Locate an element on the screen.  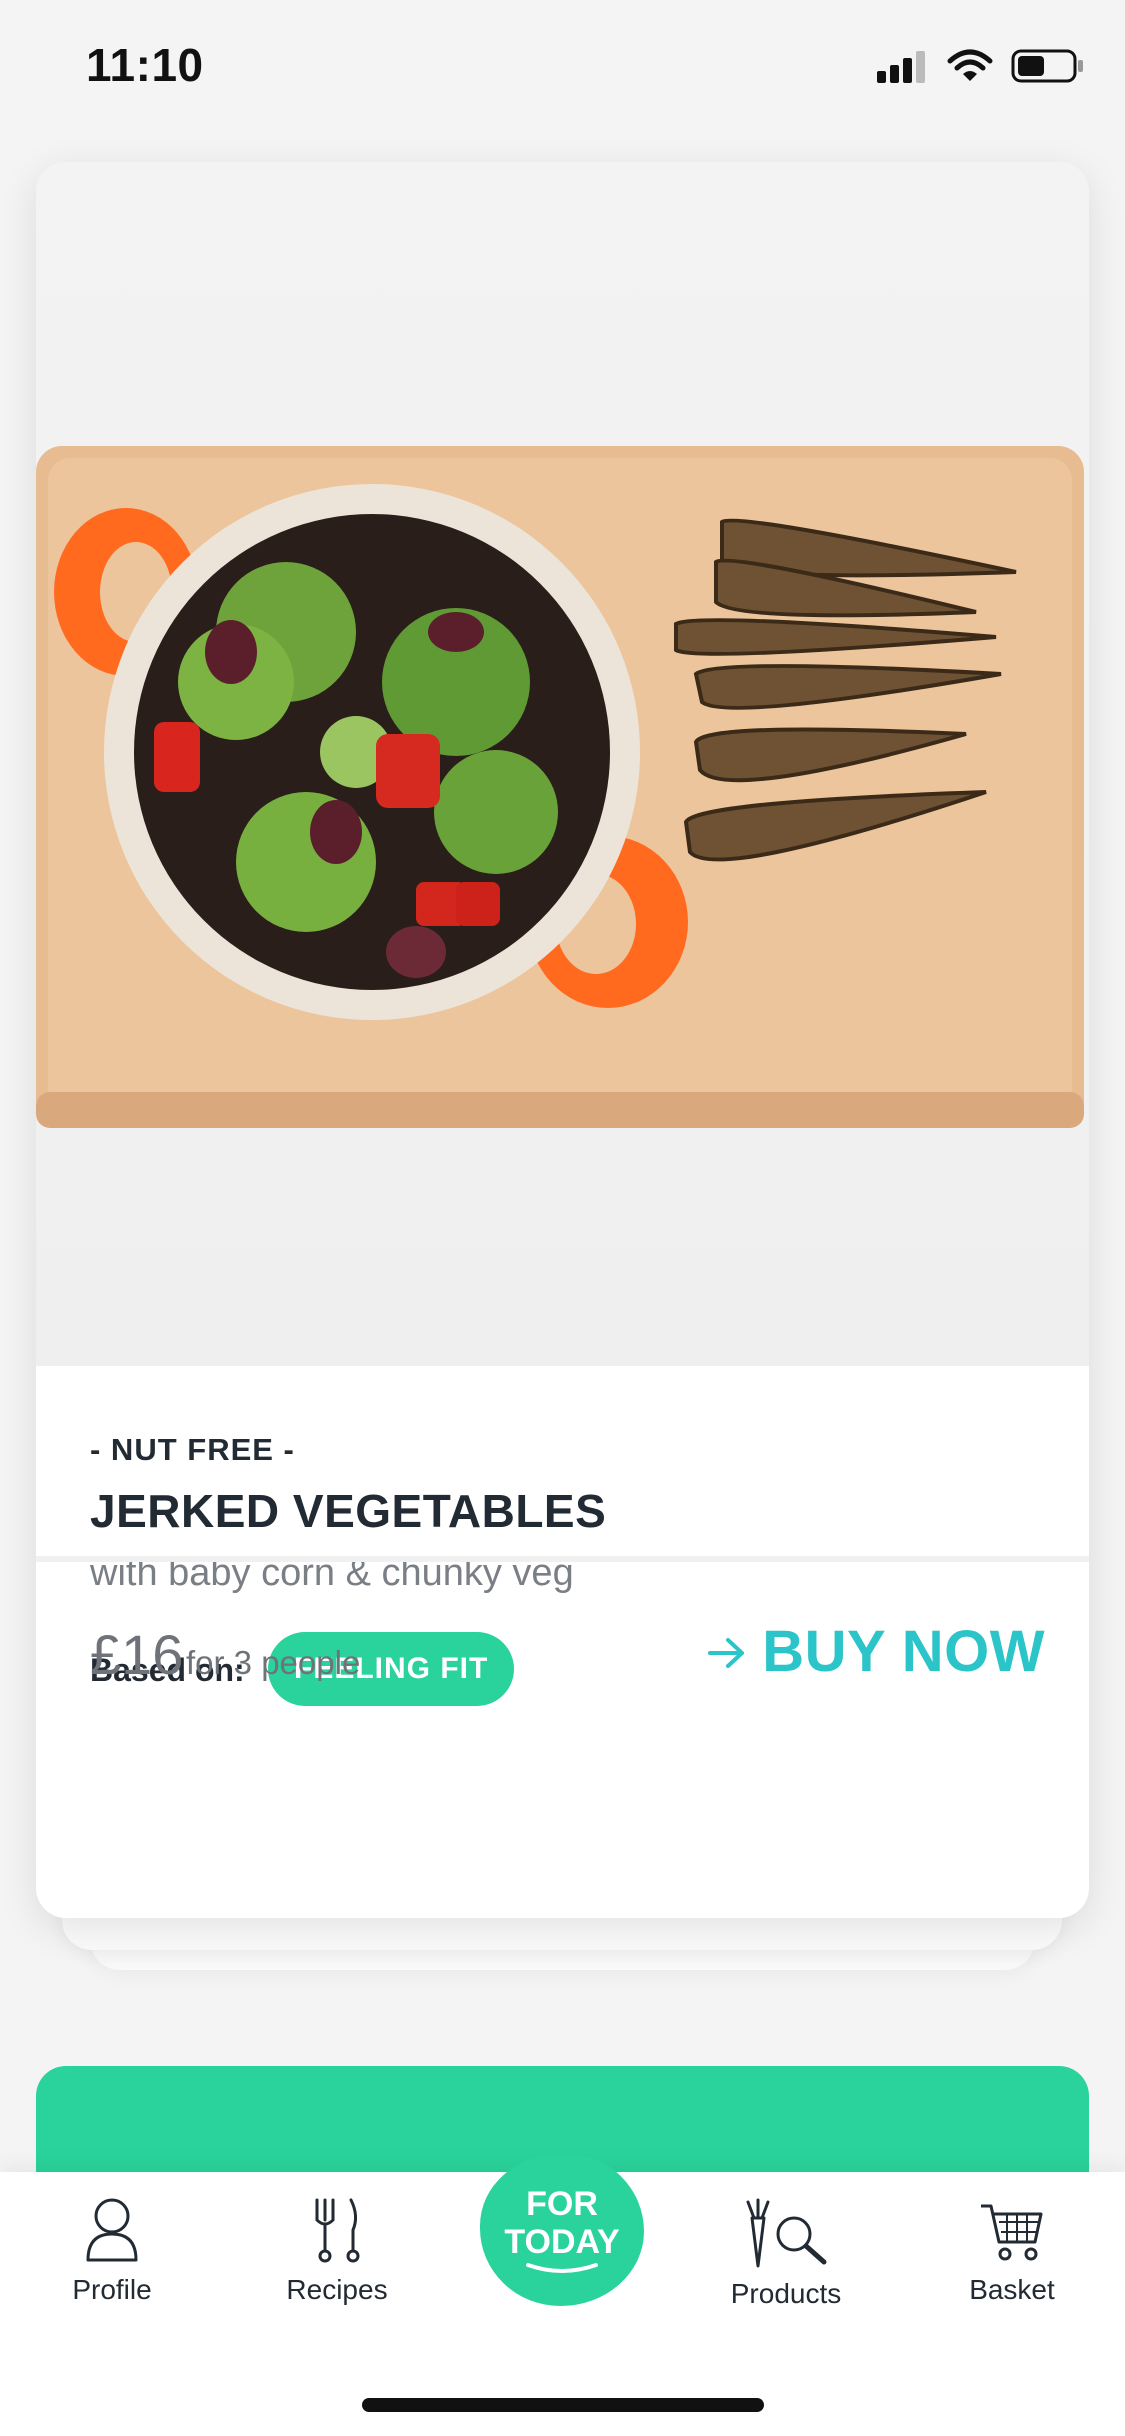
nav-profile: Profile is located at coordinates (112, 2251).